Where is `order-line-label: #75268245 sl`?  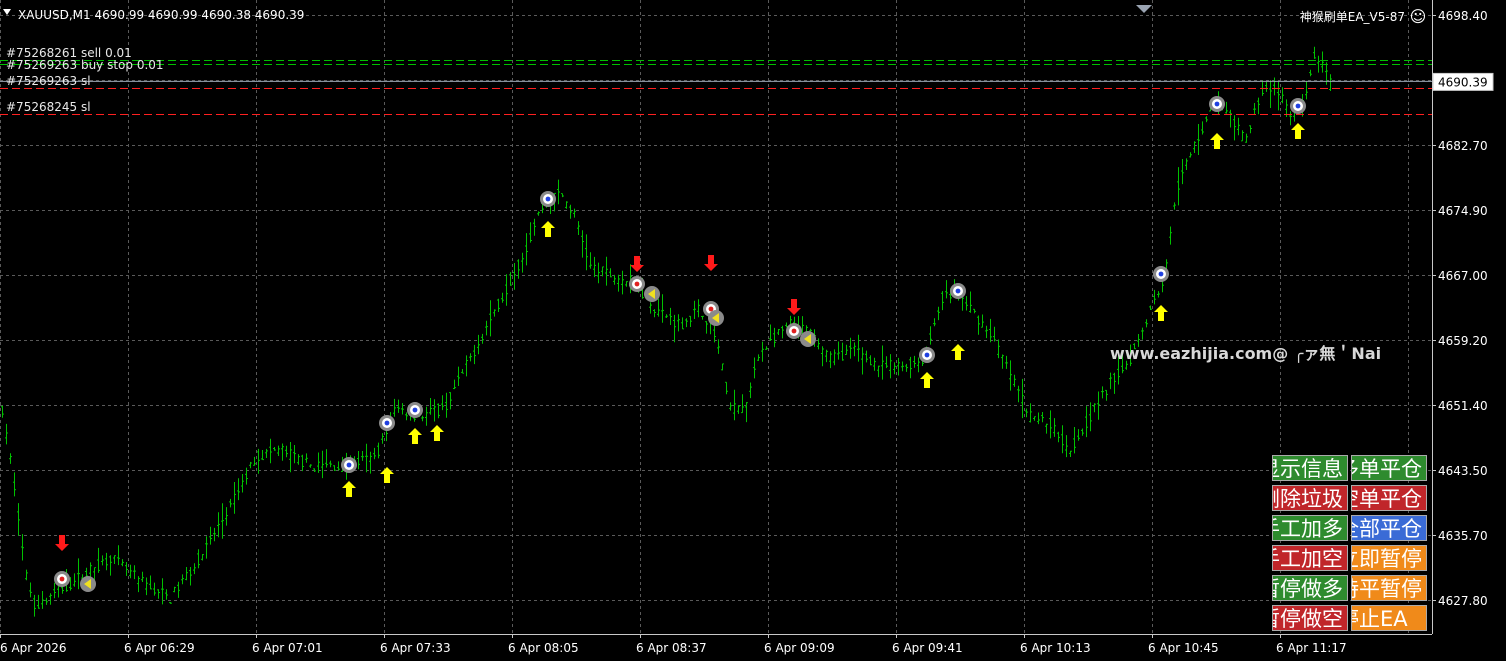
order-line-label: #75268245 sl is located at coordinates (48, 107).